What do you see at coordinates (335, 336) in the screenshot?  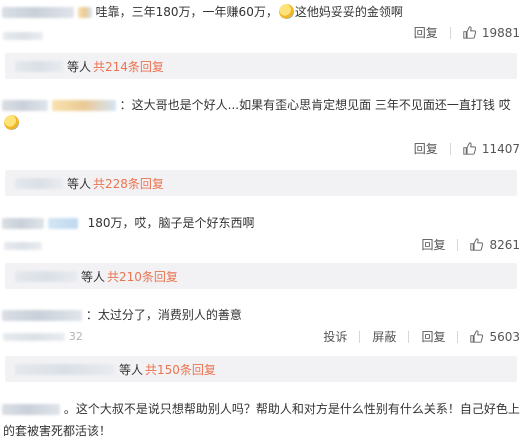 I see `report-button: 投诉` at bounding box center [335, 336].